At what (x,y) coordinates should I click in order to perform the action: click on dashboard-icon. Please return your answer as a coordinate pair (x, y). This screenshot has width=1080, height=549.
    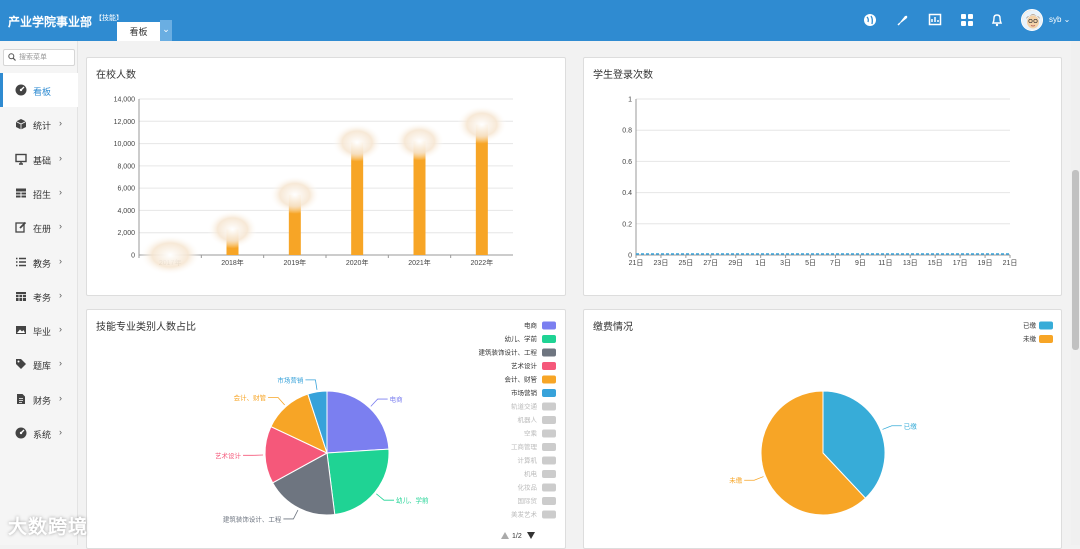
    Looking at the image, I should click on (21, 433).